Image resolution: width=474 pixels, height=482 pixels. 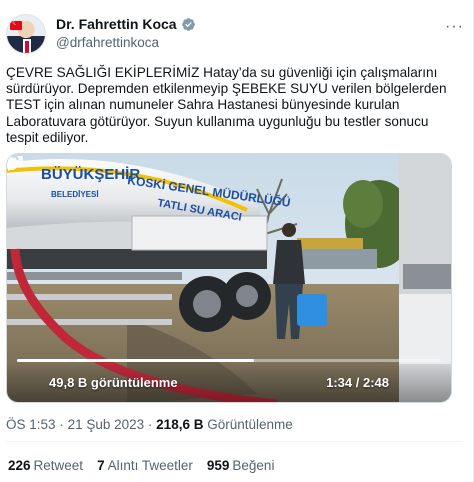 I want to click on water-sample-box, so click(x=312, y=310).